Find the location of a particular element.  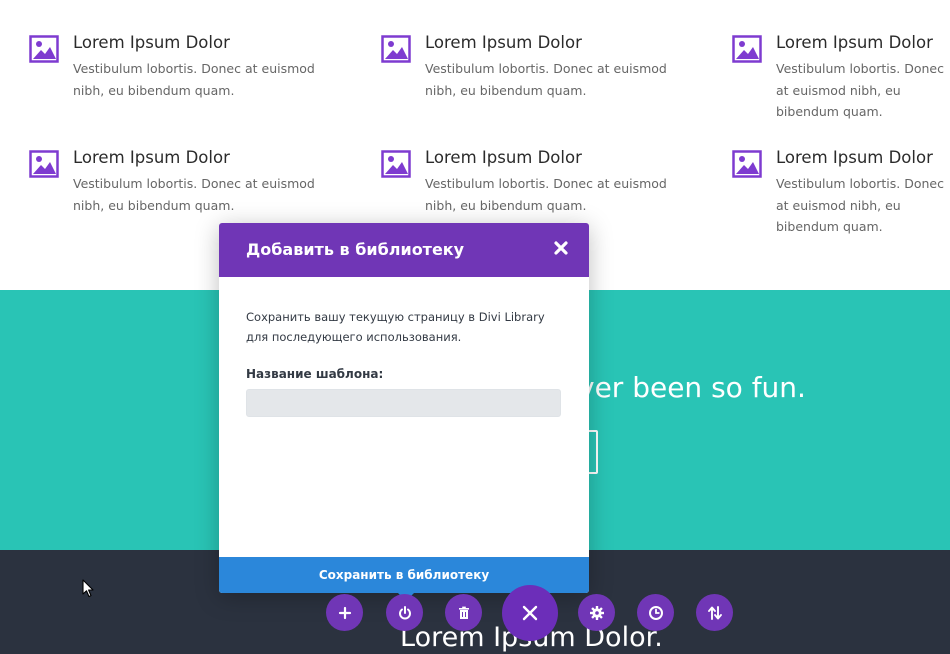

modal-header: Добавить в библиотеку is located at coordinates (404, 250).